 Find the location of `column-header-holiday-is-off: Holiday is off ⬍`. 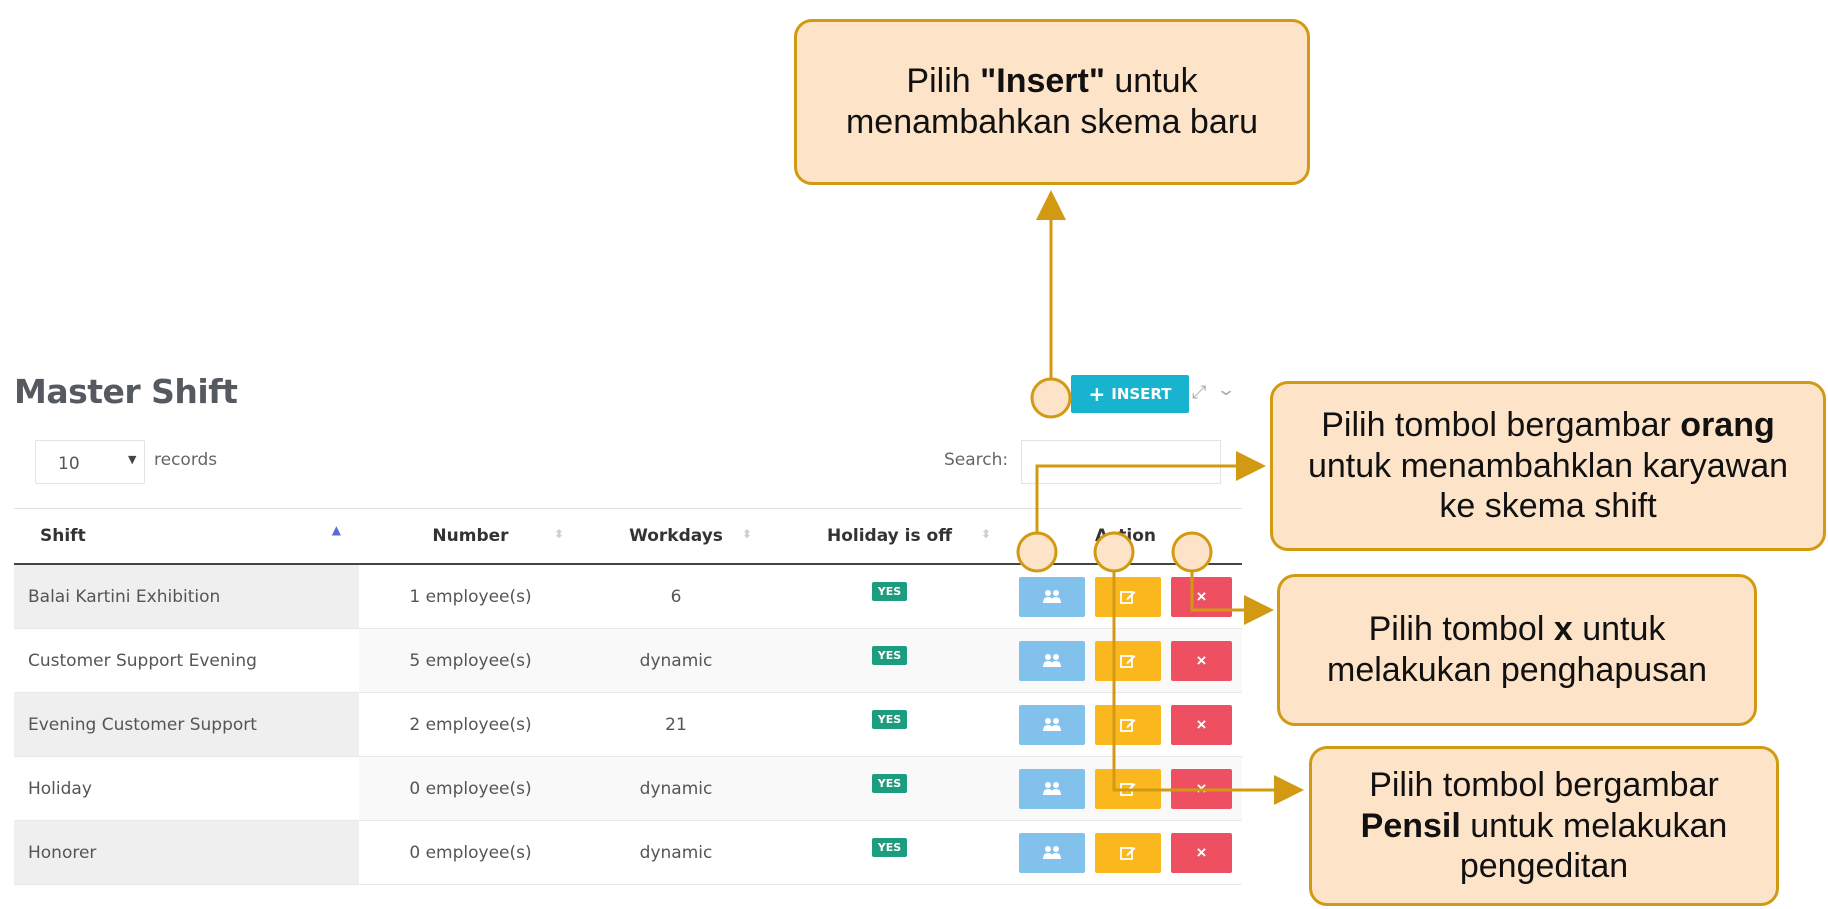

column-header-holiday-is-off: Holiday is off ⬍ is located at coordinates (889, 536).